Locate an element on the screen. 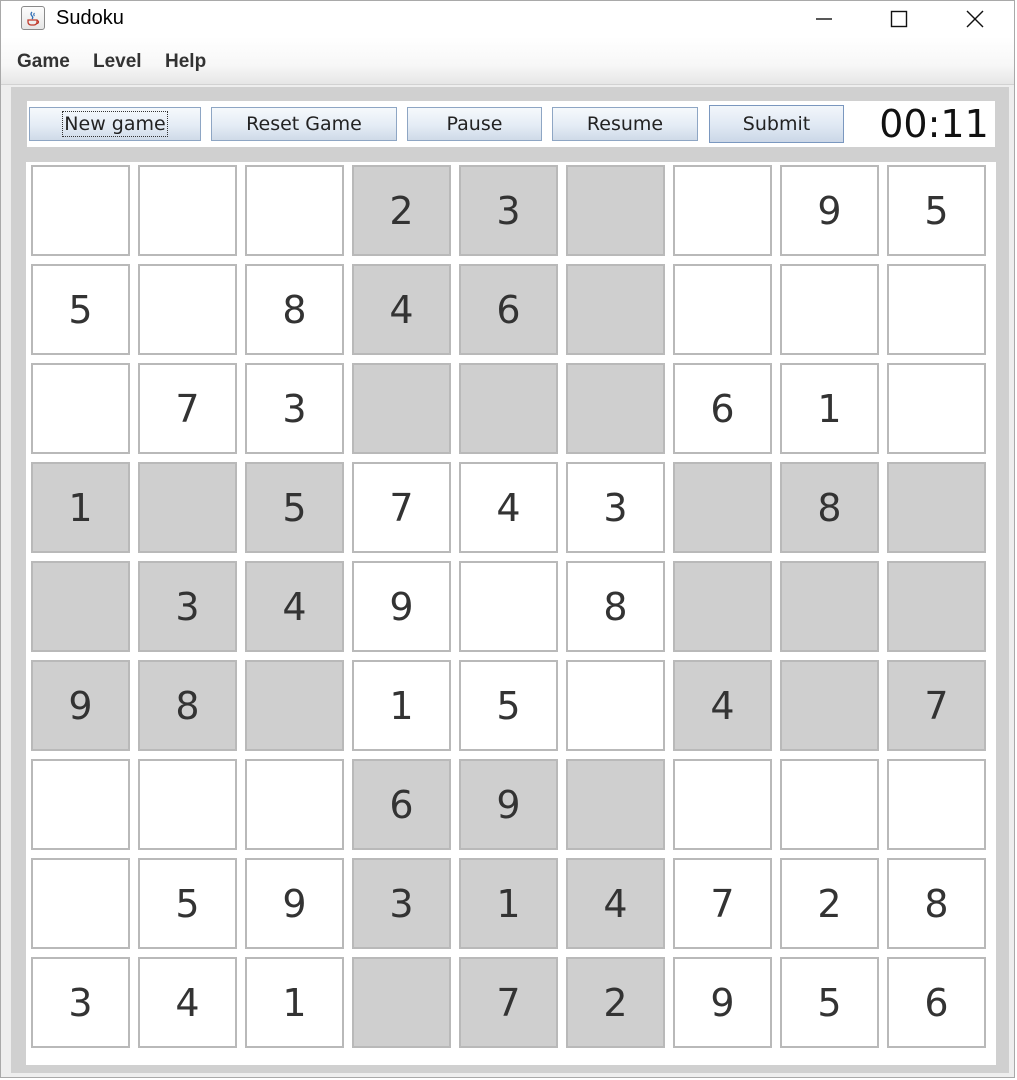  close-button is located at coordinates (975, 19).